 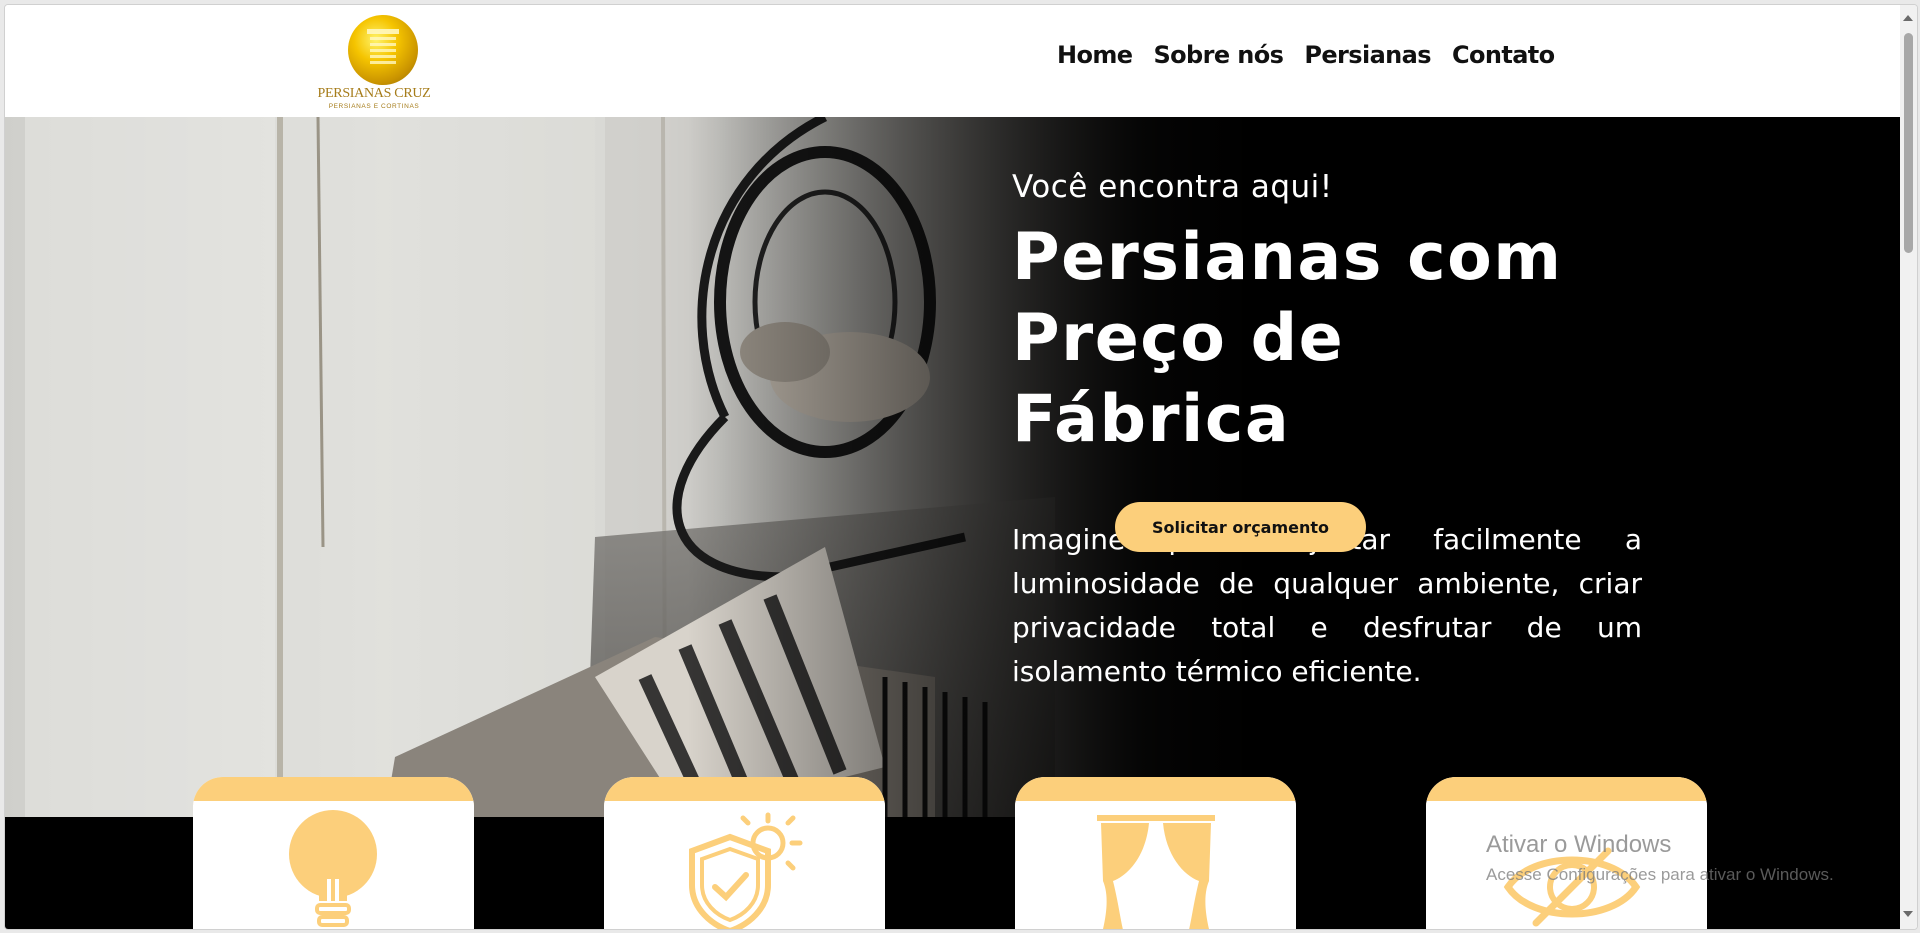 What do you see at coordinates (1579, 844) in the screenshot?
I see `watermark-title: Ativar o Windows` at bounding box center [1579, 844].